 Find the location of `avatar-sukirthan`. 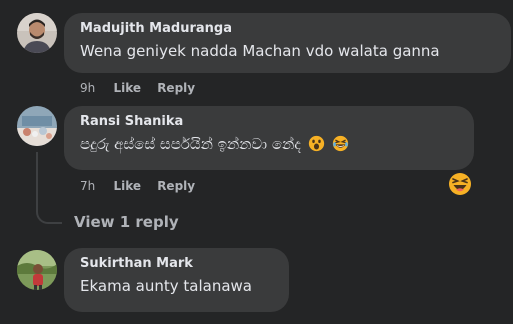

avatar-sukirthan is located at coordinates (37, 270).